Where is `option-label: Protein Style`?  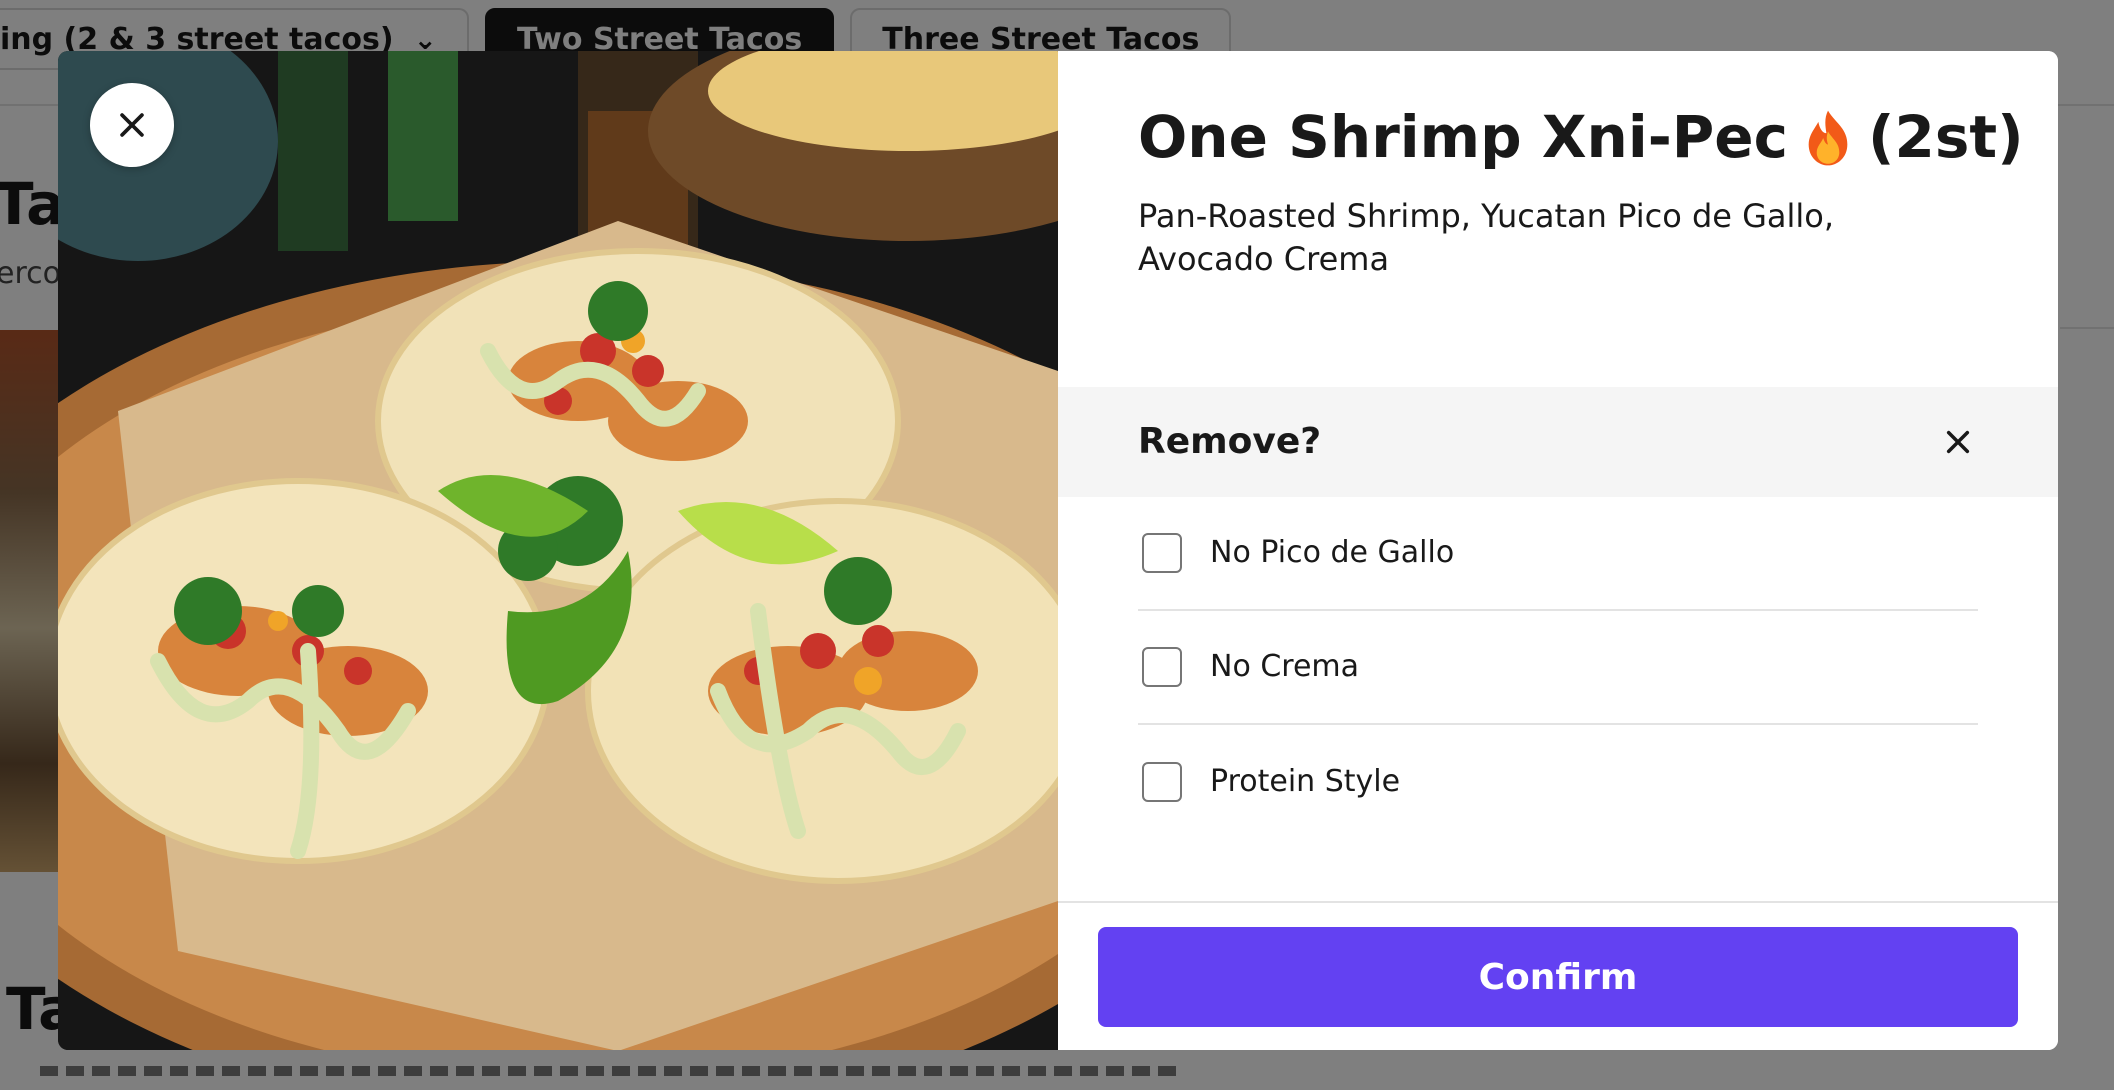
option-label: Protein Style is located at coordinates (1305, 782).